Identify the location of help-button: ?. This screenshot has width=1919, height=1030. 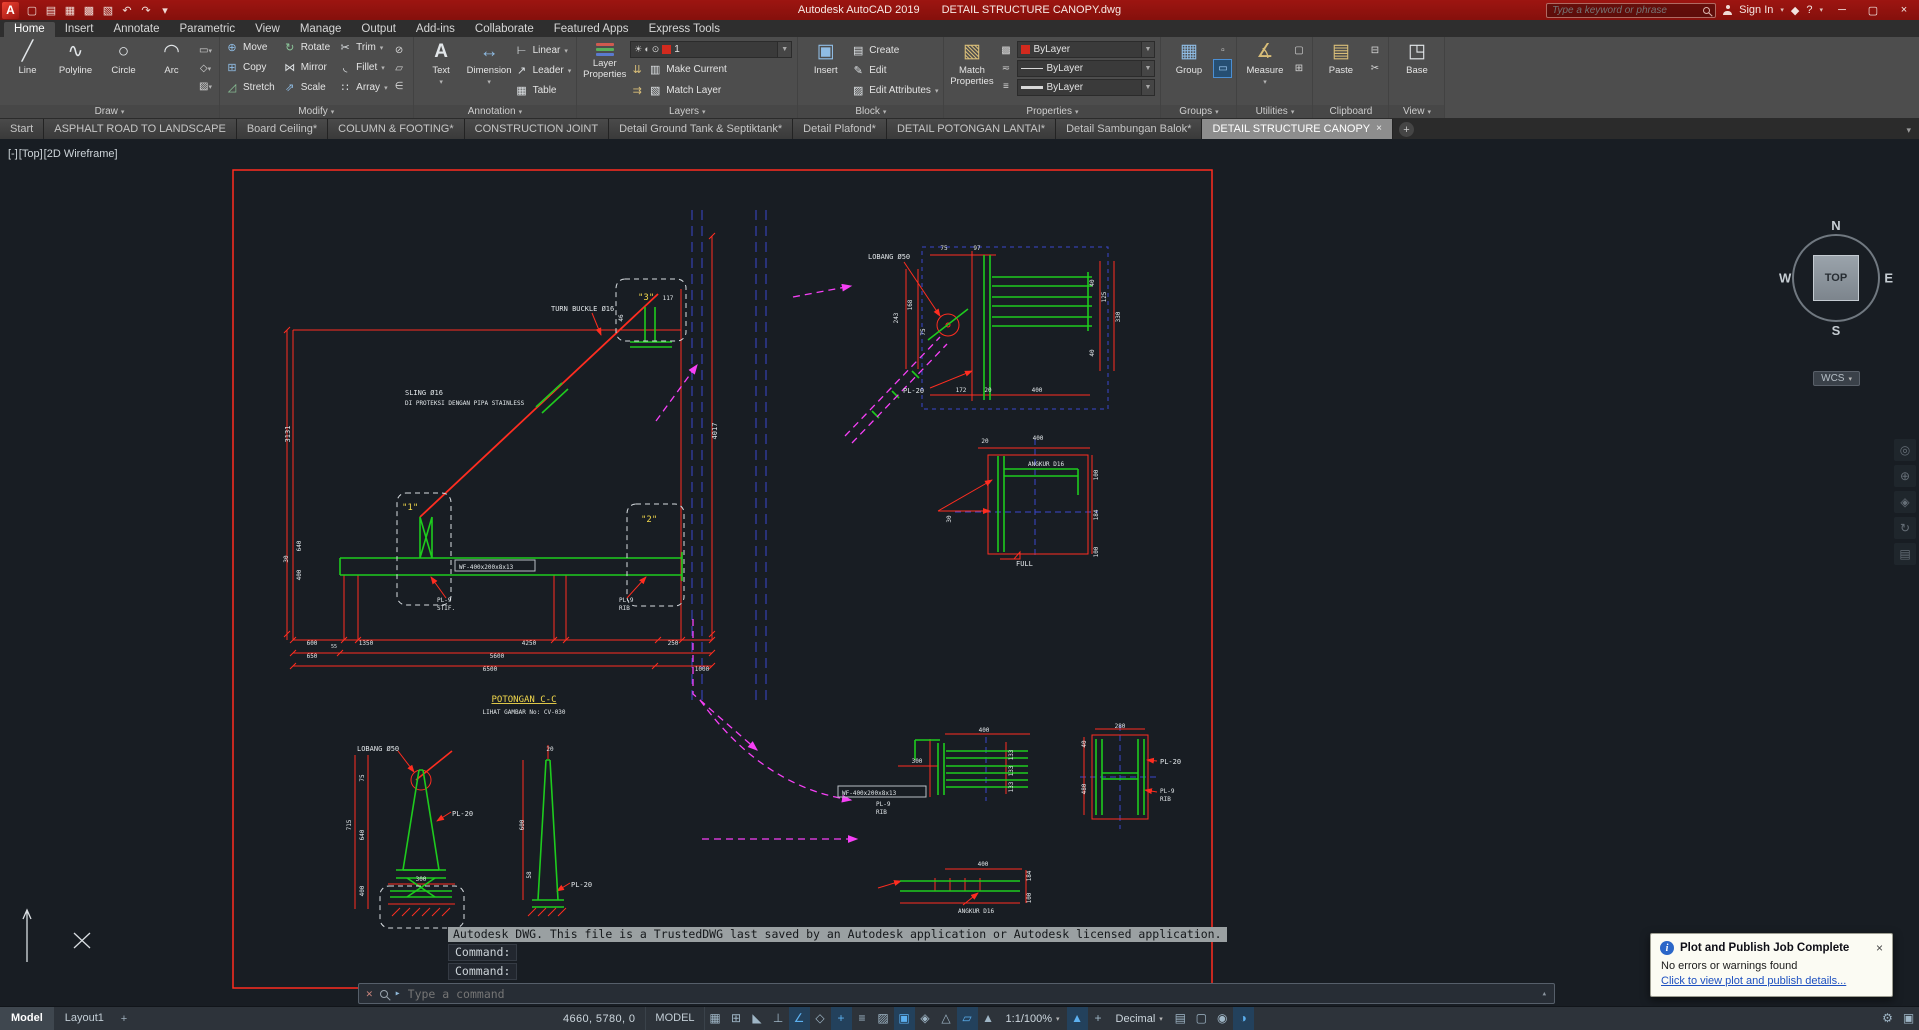
(1809, 10).